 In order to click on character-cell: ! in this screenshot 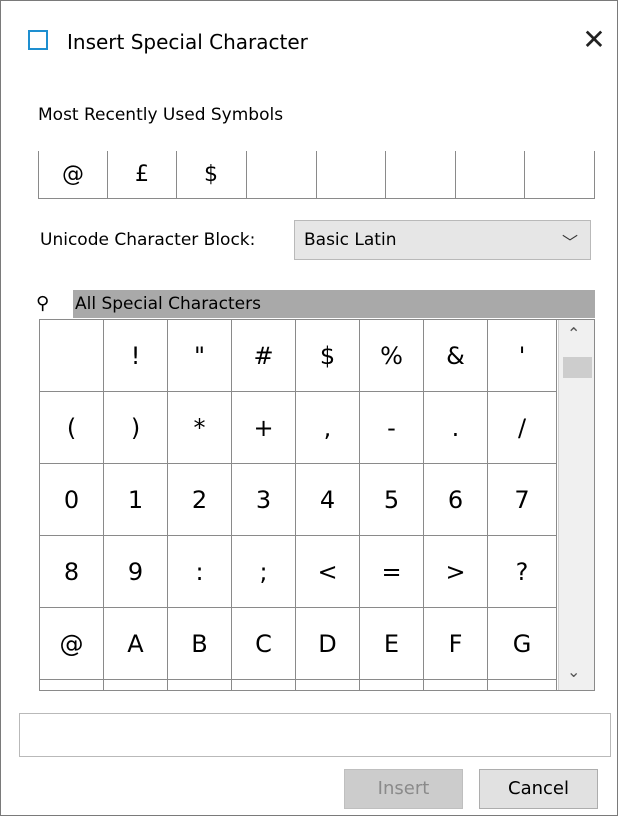, I will do `click(136, 356)`.